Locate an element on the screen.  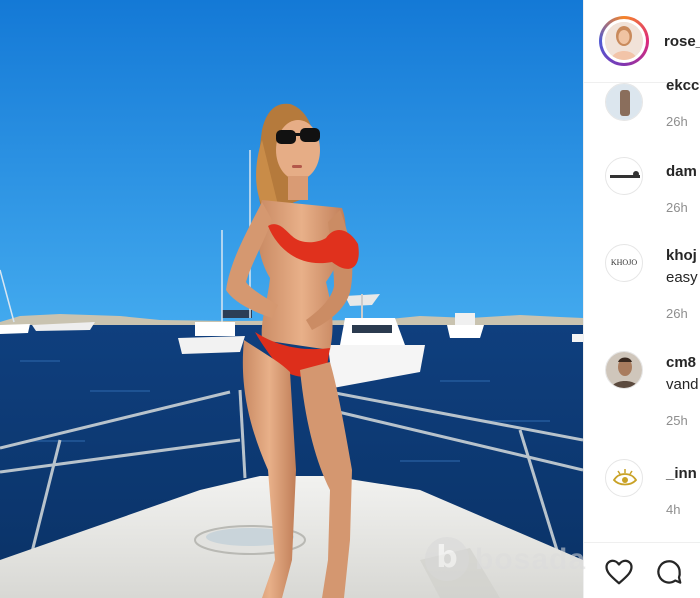
commenter-username: khoj is located at coordinates (681, 255).